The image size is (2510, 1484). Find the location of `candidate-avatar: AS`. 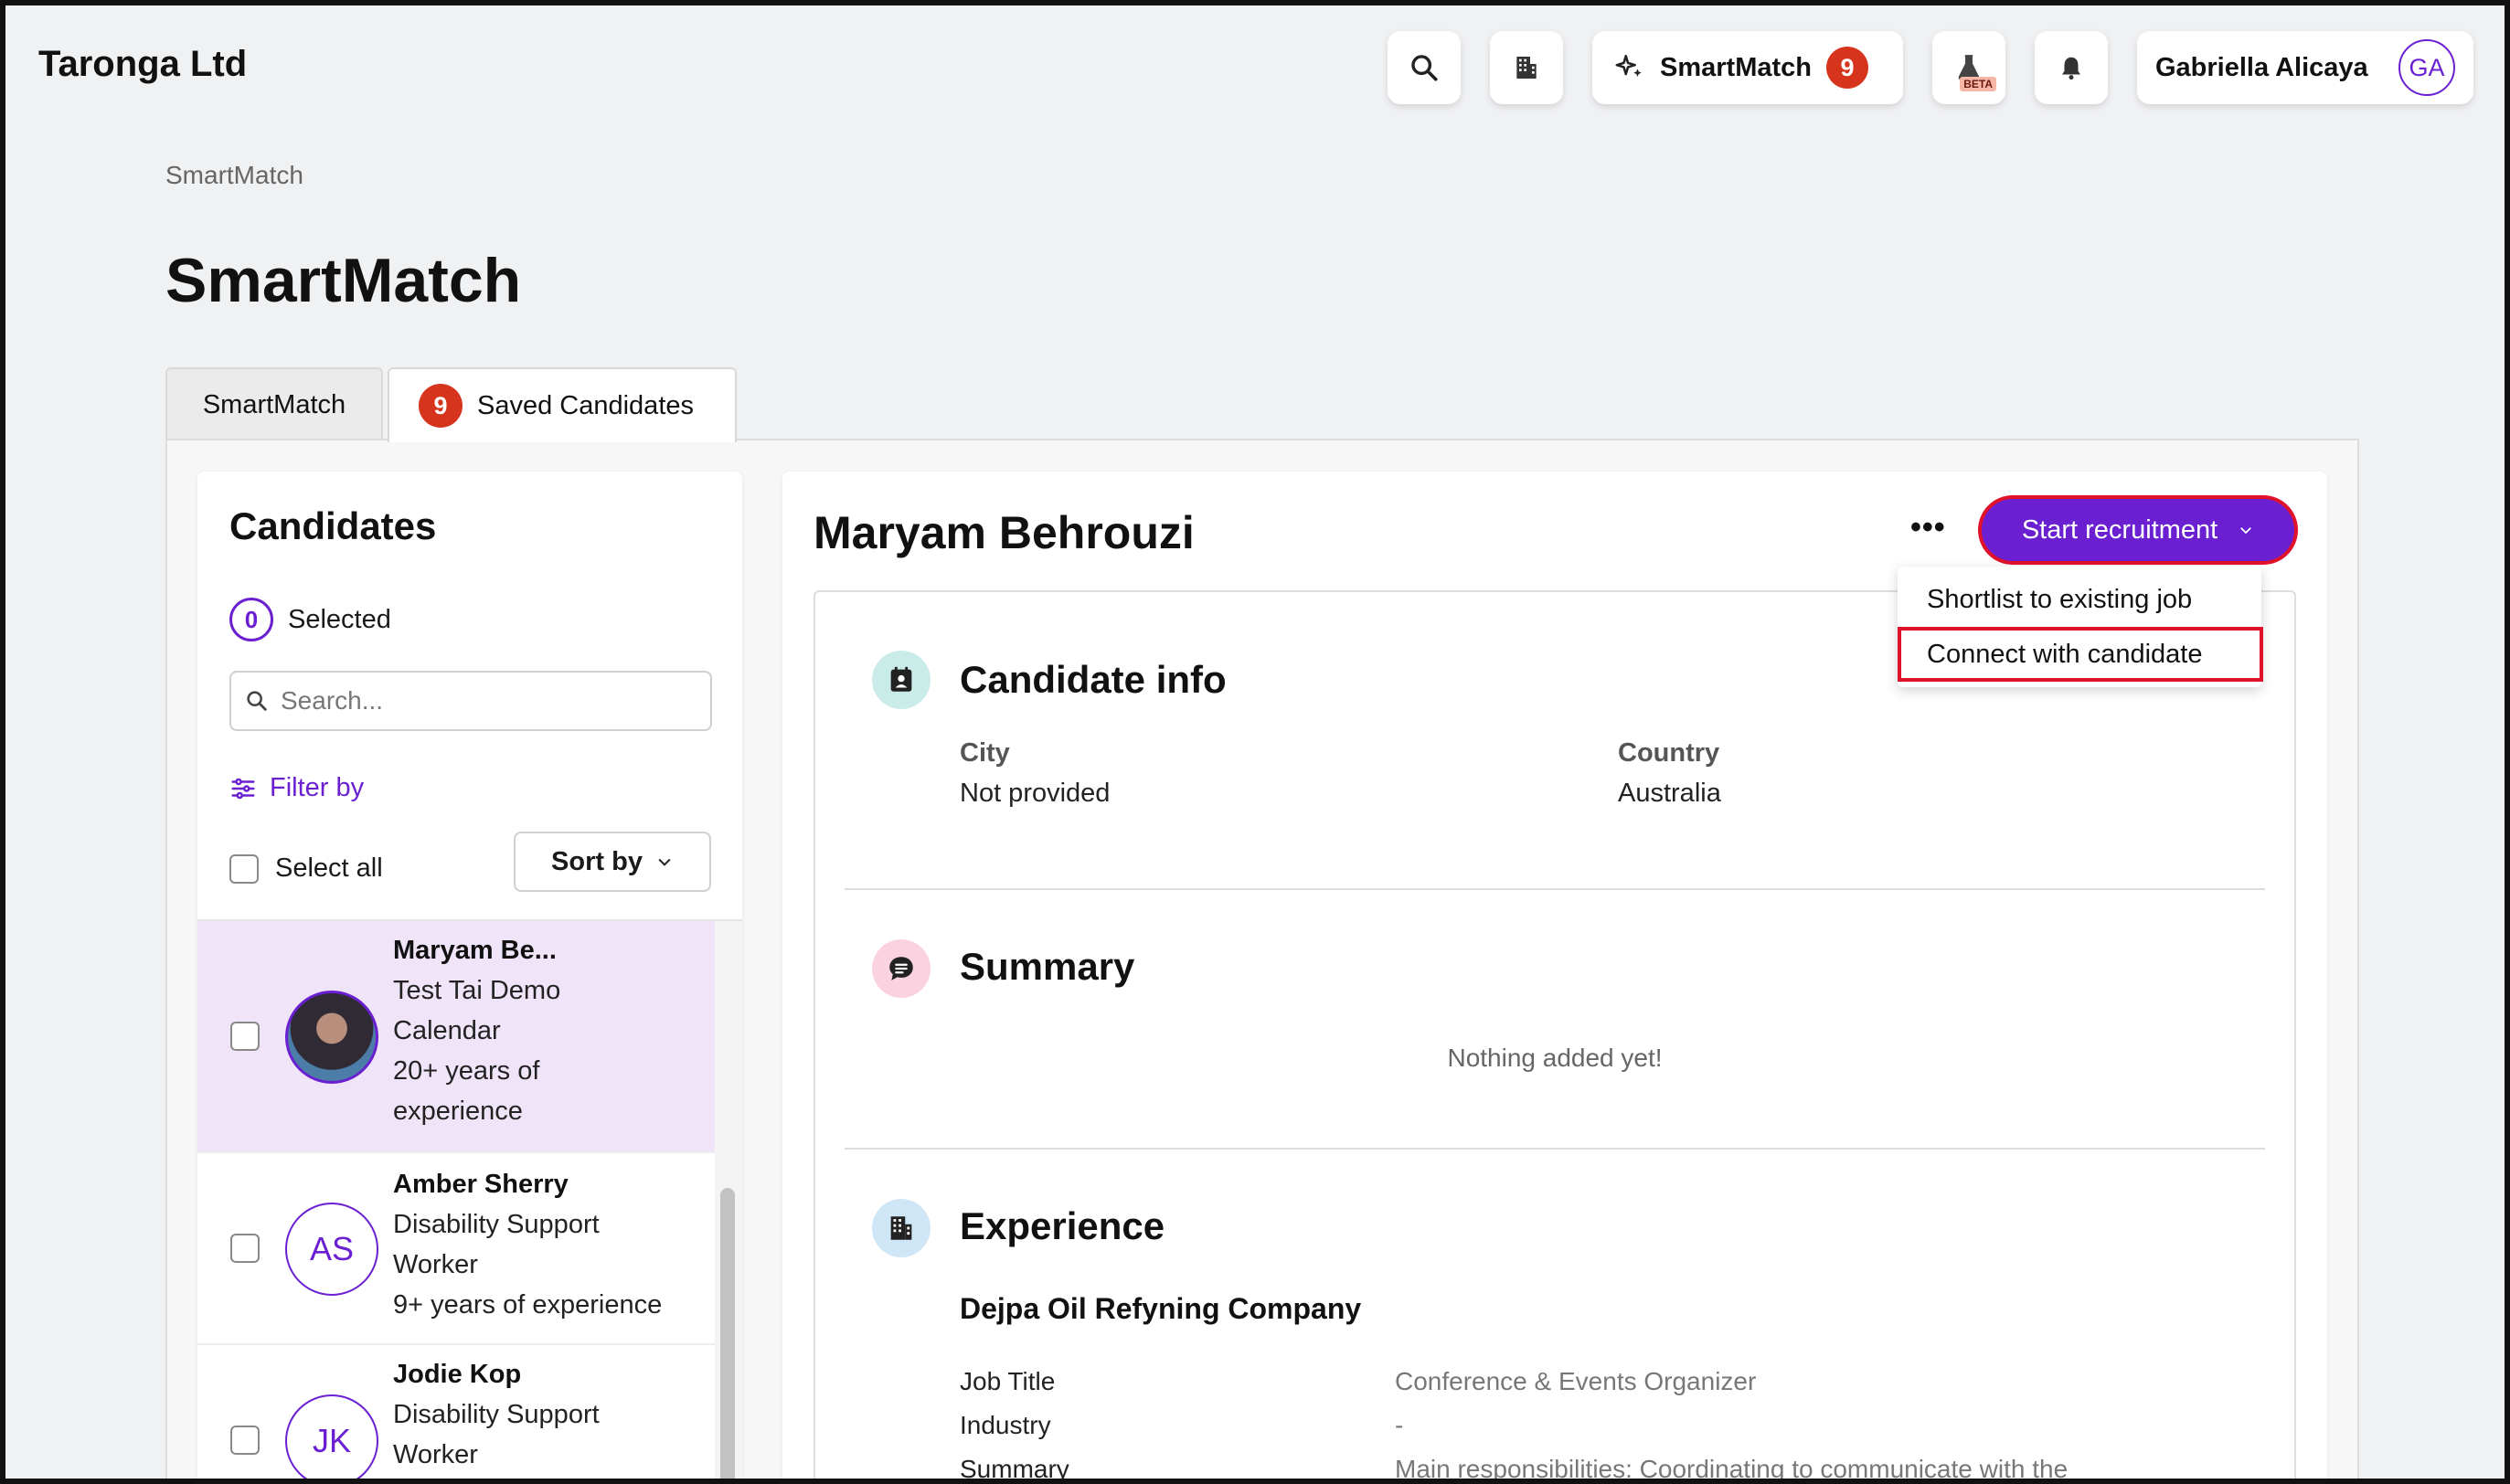

candidate-avatar: AS is located at coordinates (331, 1249).